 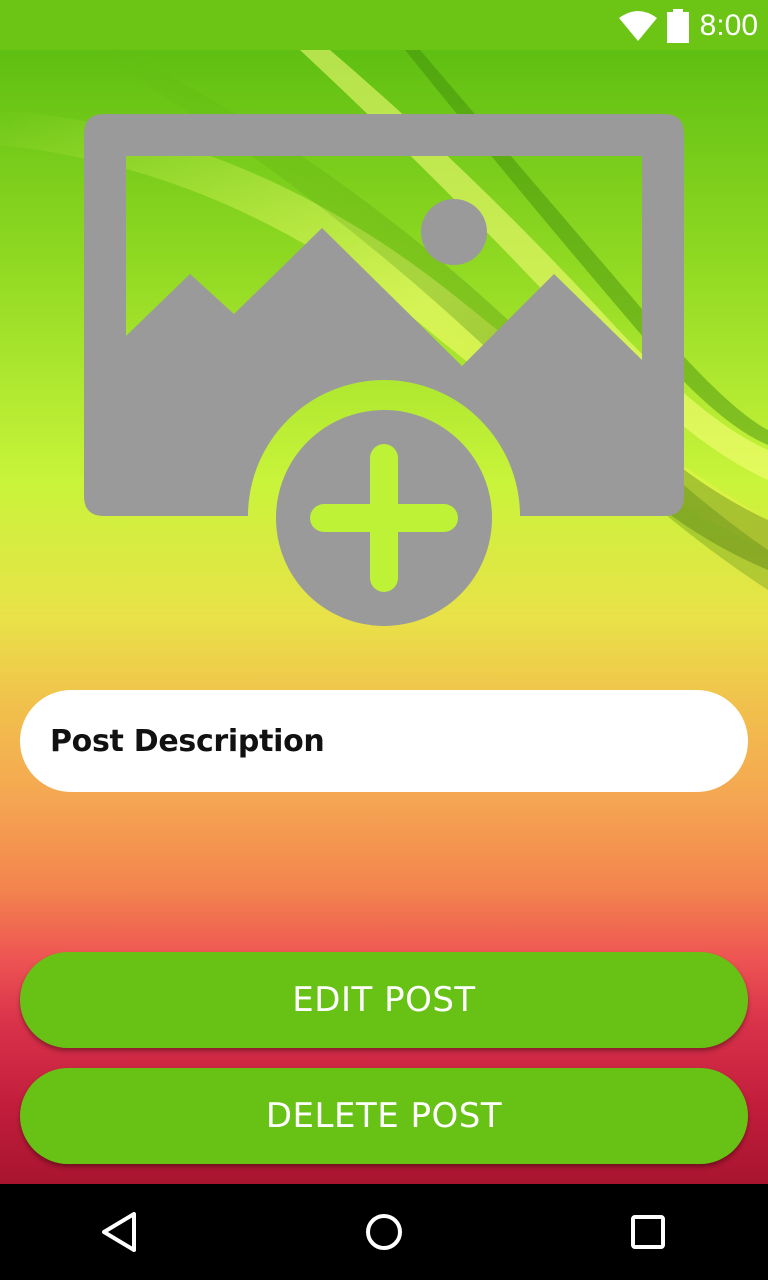 I want to click on home-icon, so click(x=384, y=1232).